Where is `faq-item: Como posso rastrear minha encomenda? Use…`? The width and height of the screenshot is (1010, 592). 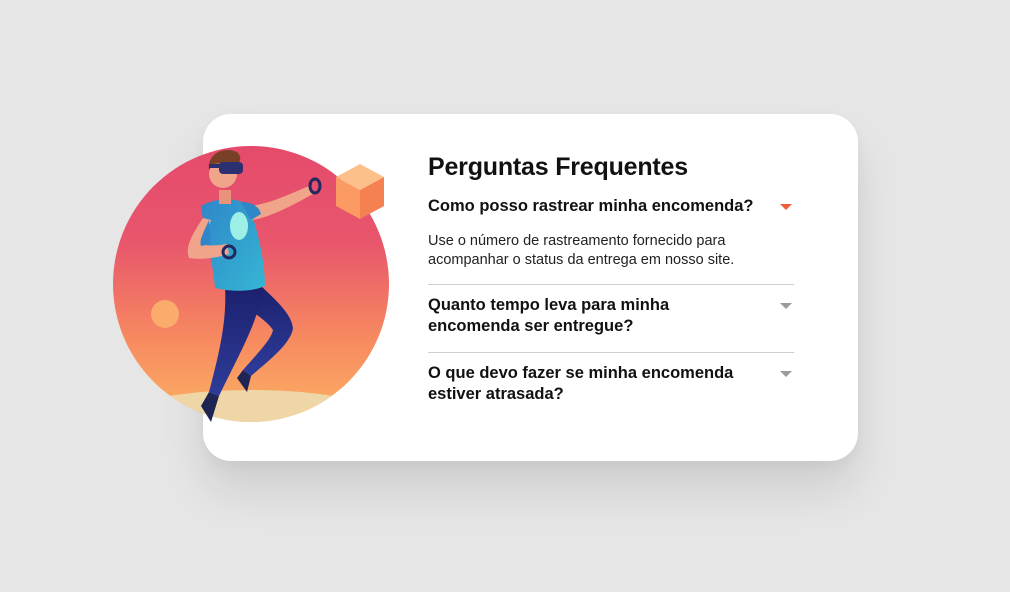 faq-item: Como posso rastrear minha encomenda? Use… is located at coordinates (611, 240).